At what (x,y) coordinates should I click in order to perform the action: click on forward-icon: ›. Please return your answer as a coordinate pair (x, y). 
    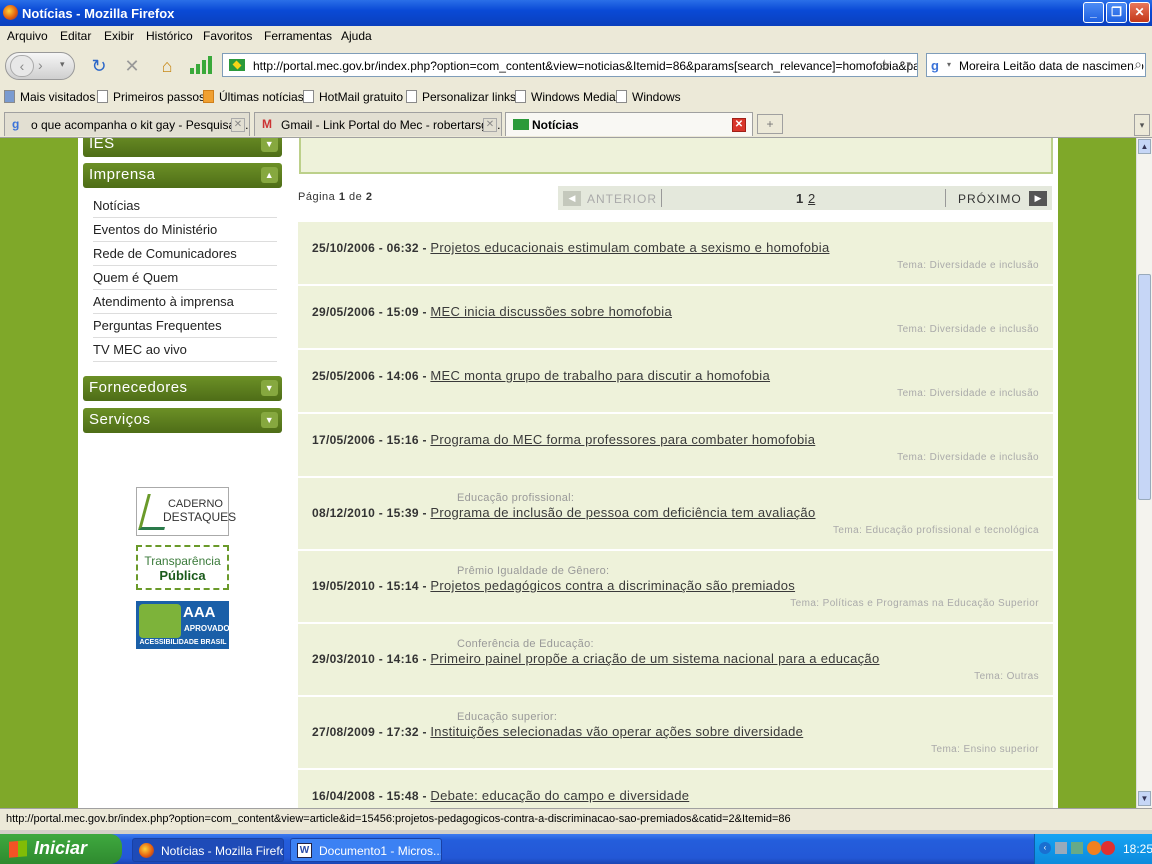
    Looking at the image, I should click on (40, 65).